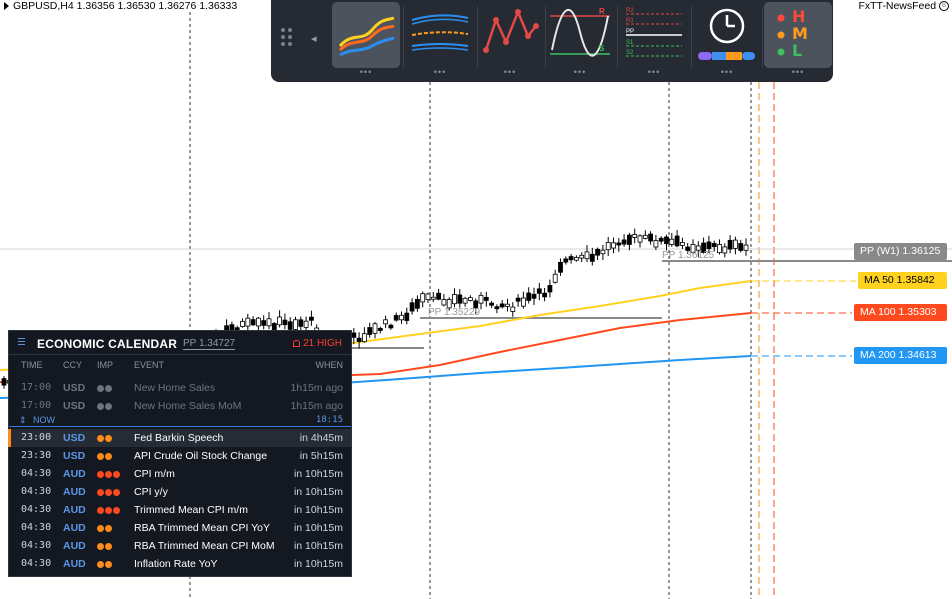  I want to click on calendar-event-row: 04:30 AUD CPI y/y in 10h15m, so click(180, 492).